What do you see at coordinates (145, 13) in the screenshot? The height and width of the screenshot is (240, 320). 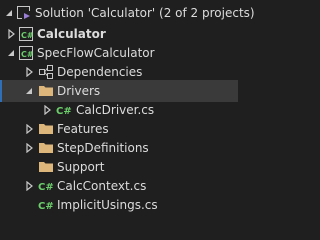 I see `solution-label: Solution 'Calculator' (2 of 2 projects)` at bounding box center [145, 13].